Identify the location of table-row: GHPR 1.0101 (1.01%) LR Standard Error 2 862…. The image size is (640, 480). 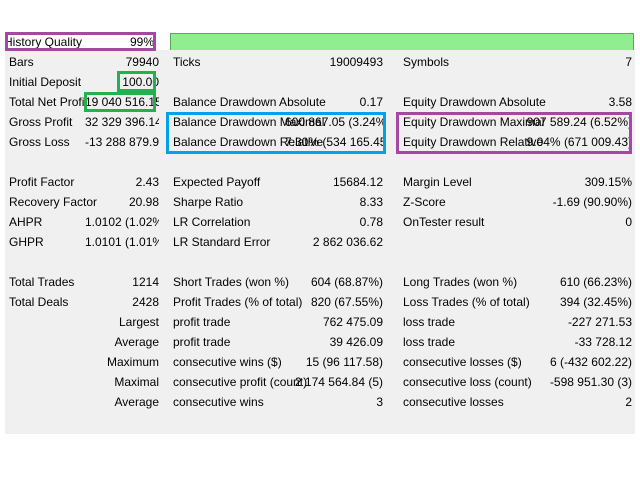
(320, 242).